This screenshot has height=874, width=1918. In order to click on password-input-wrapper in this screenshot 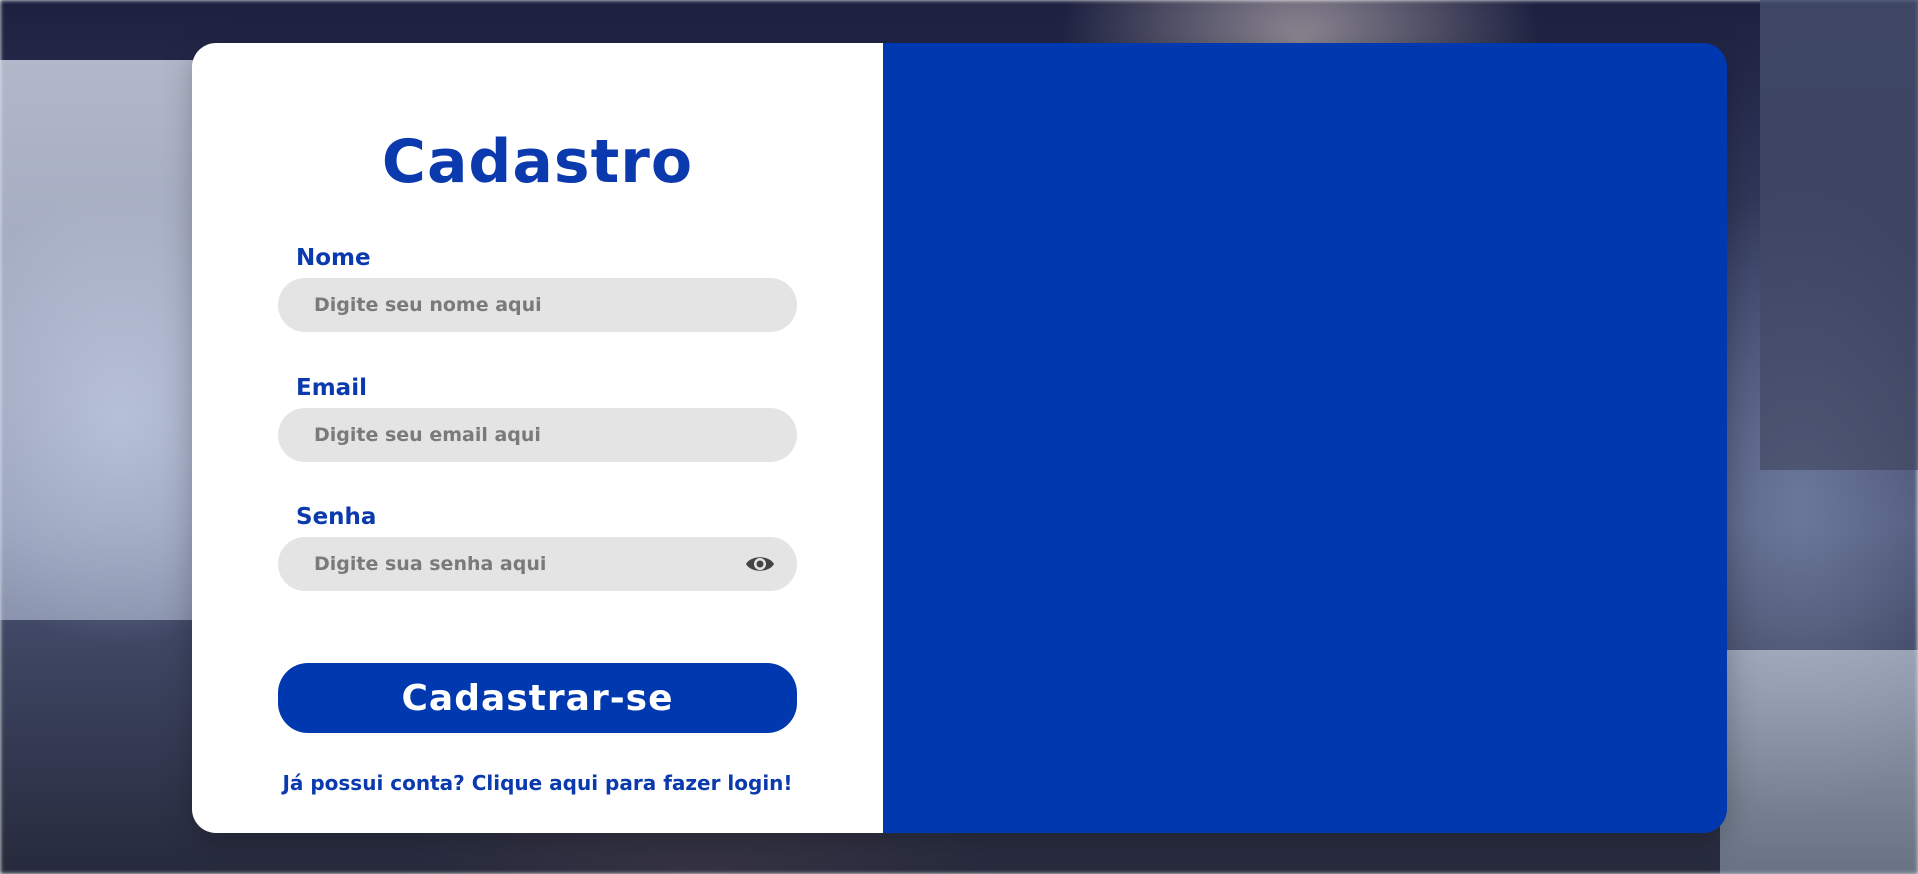, I will do `click(537, 564)`.